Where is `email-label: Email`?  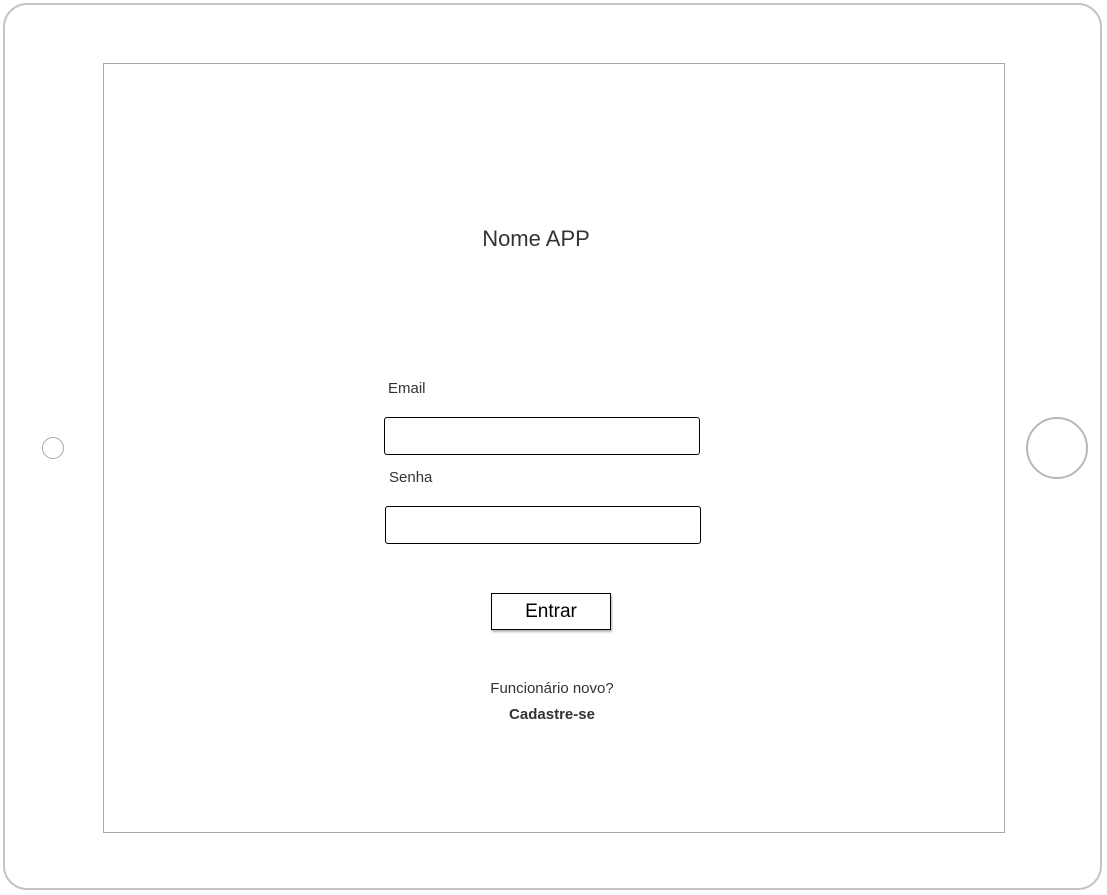
email-label: Email is located at coordinates (407, 388).